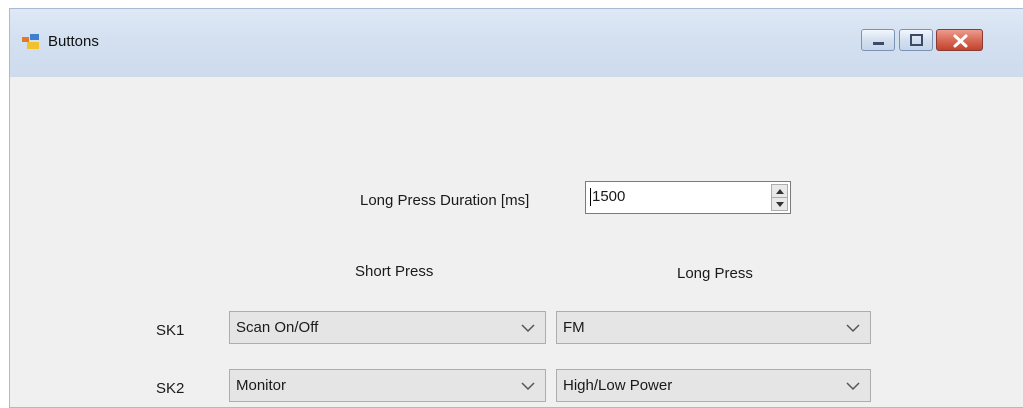 The height and width of the screenshot is (408, 1023). I want to click on spinner-buttons, so click(779, 197).